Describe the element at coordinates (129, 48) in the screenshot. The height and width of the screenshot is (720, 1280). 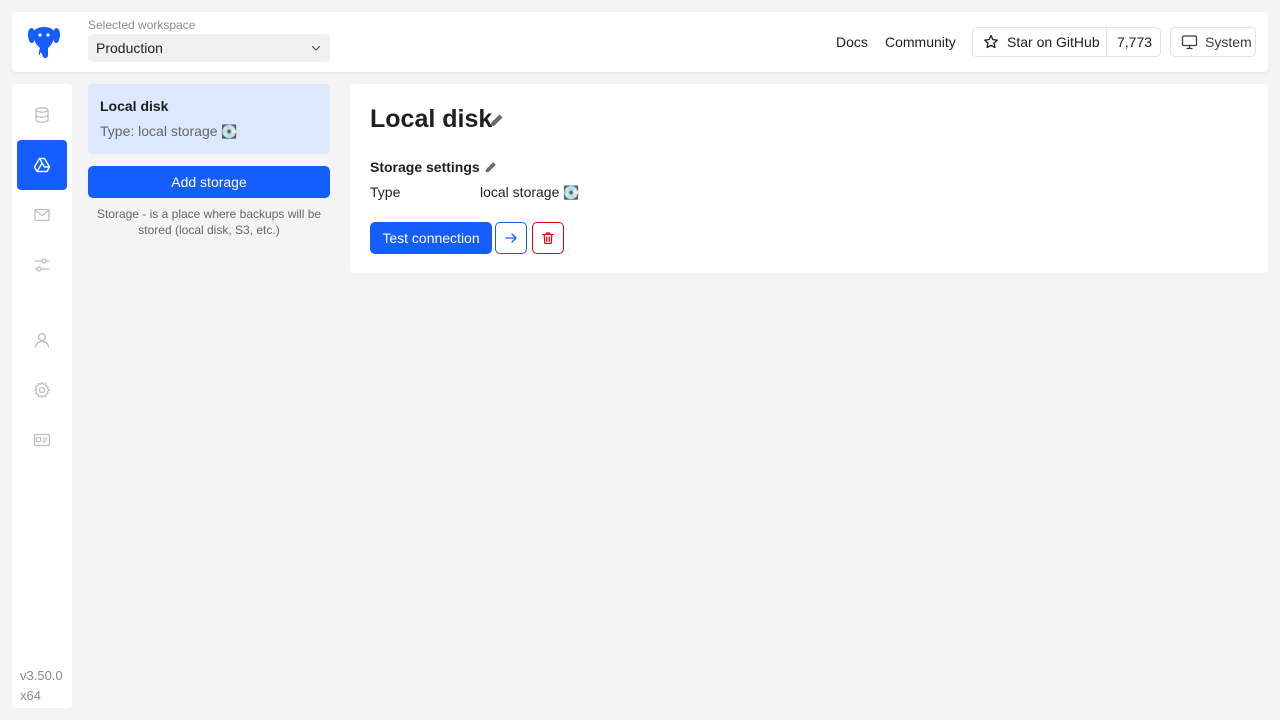
I see `workspace-value: Production` at that location.